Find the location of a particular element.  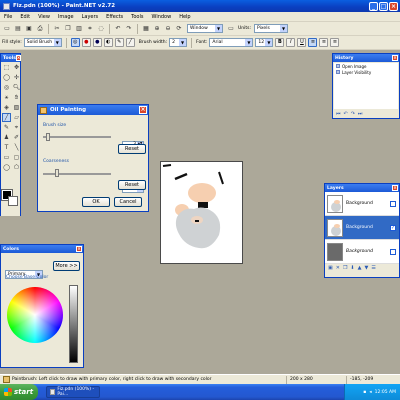

zoom-in-icon: ⊕ is located at coordinates (157, 29).